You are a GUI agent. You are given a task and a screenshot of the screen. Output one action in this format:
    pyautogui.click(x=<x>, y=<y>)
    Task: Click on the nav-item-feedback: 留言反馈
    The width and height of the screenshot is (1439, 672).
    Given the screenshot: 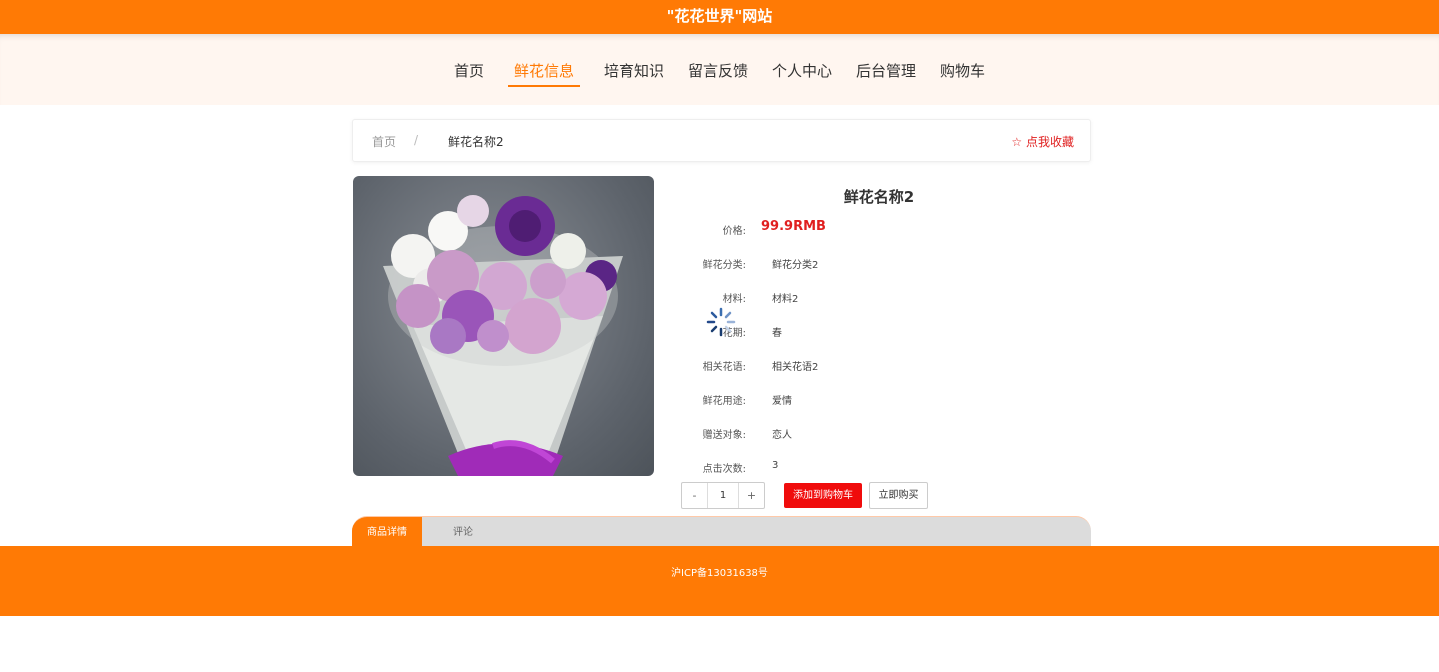 What is the action you would take?
    pyautogui.click(x=718, y=73)
    